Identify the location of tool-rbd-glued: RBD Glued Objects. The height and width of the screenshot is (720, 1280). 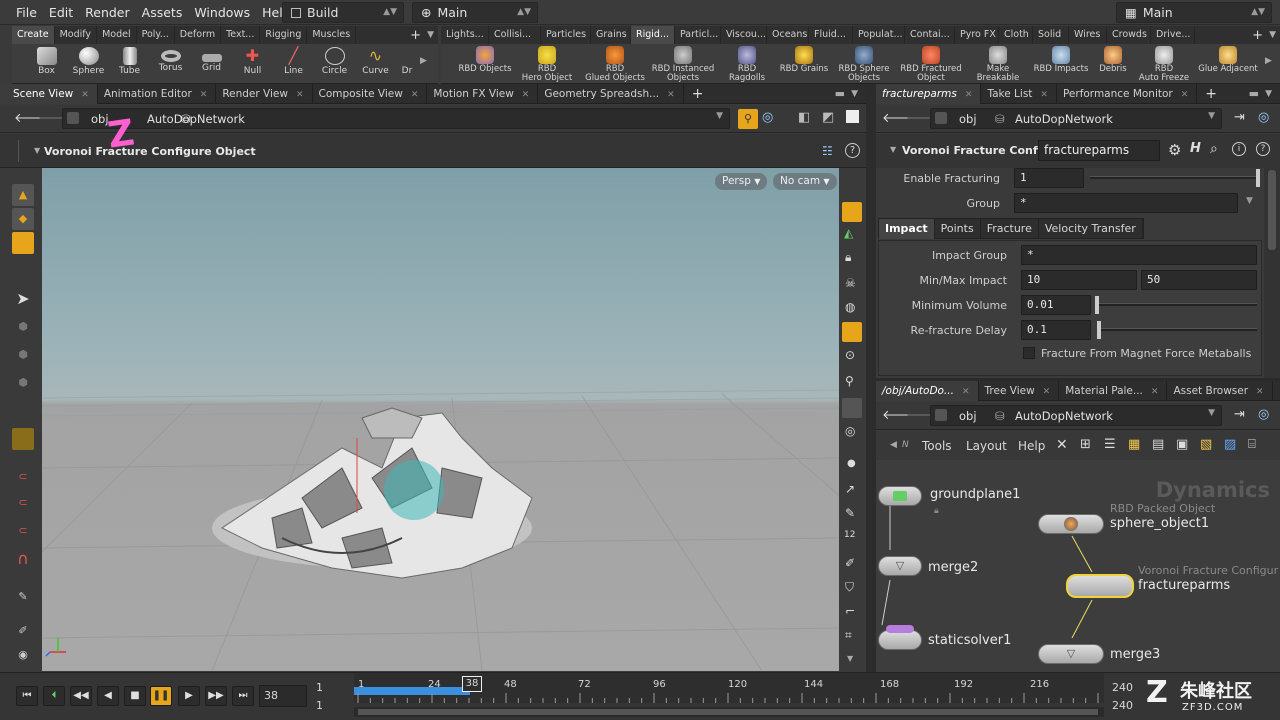
(615, 64).